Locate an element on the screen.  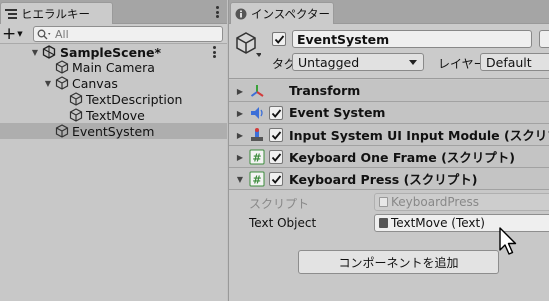
text-component-icon is located at coordinates (383, 223).